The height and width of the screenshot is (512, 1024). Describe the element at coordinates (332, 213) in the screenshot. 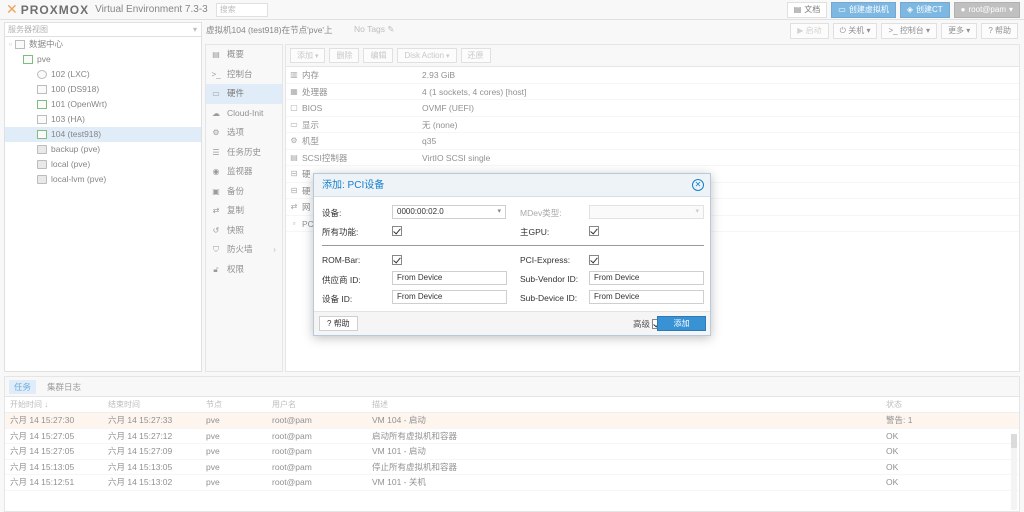

I see `device-label: 设备:` at that location.